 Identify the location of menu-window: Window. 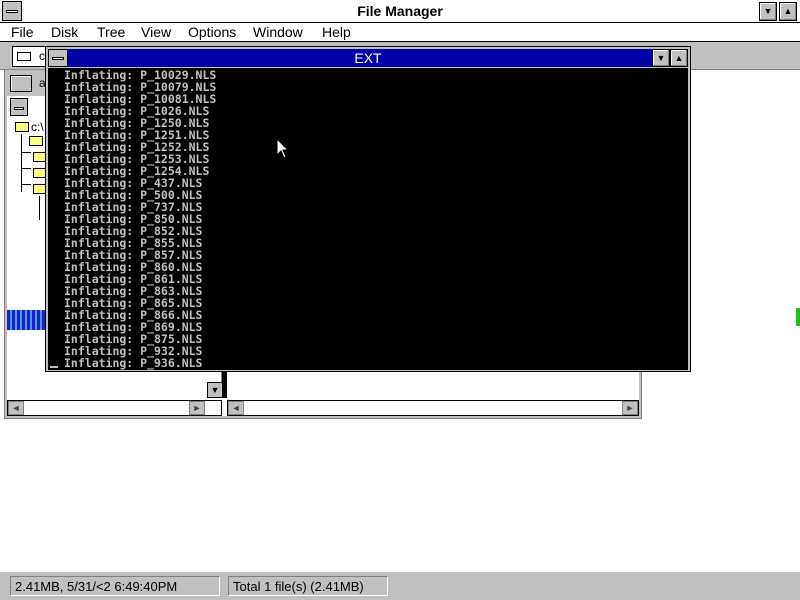
(278, 32).